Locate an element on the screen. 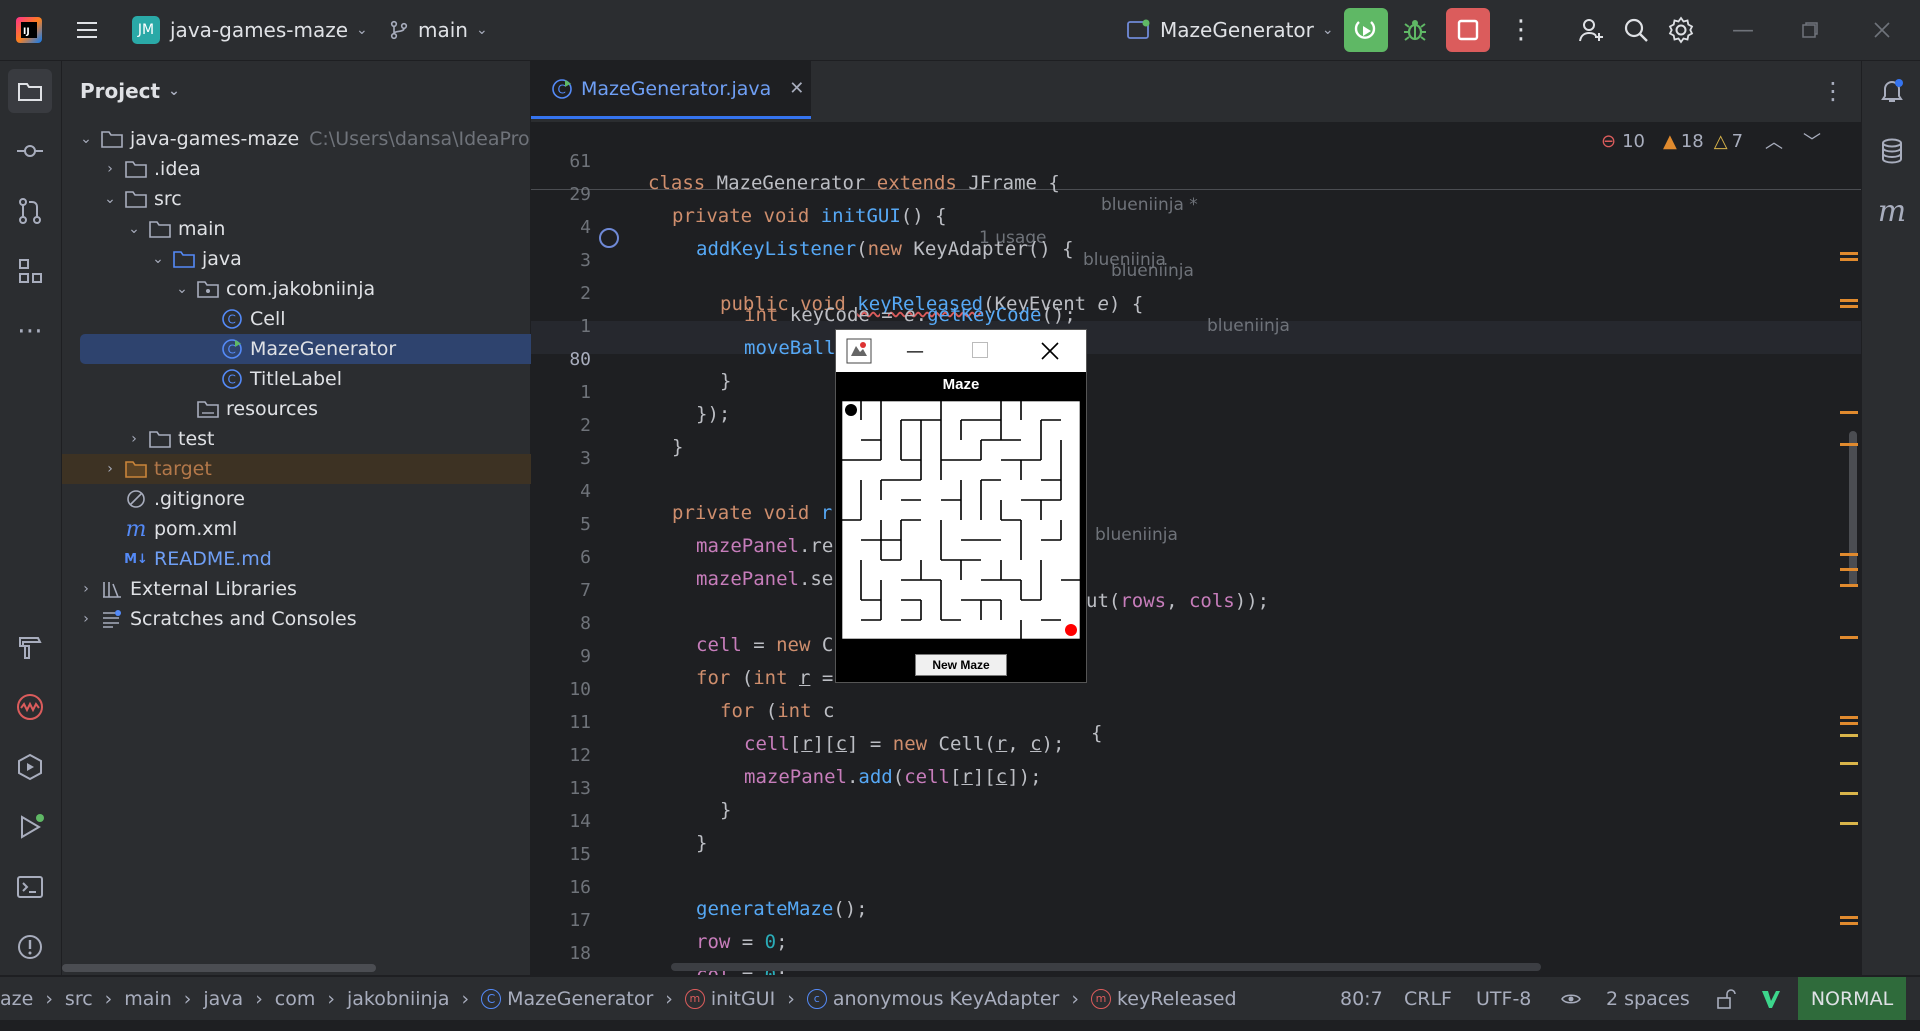  close-window-icon is located at coordinates (1882, 30).